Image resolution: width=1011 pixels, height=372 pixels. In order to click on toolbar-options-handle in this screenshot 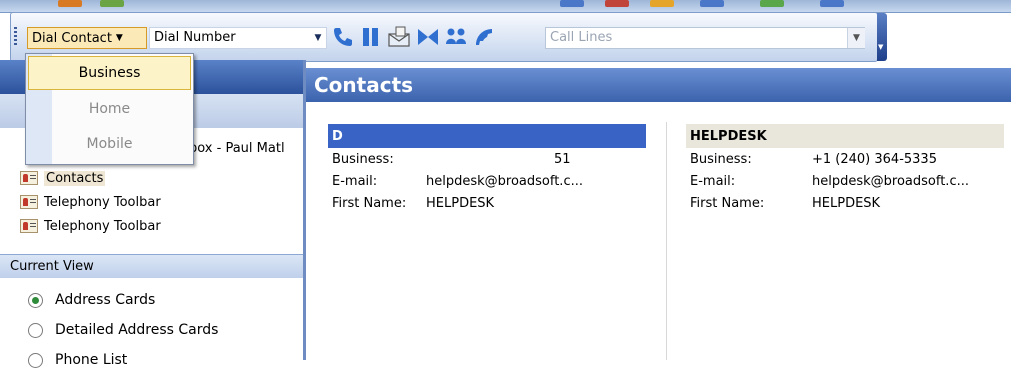, I will do `click(882, 37)`.